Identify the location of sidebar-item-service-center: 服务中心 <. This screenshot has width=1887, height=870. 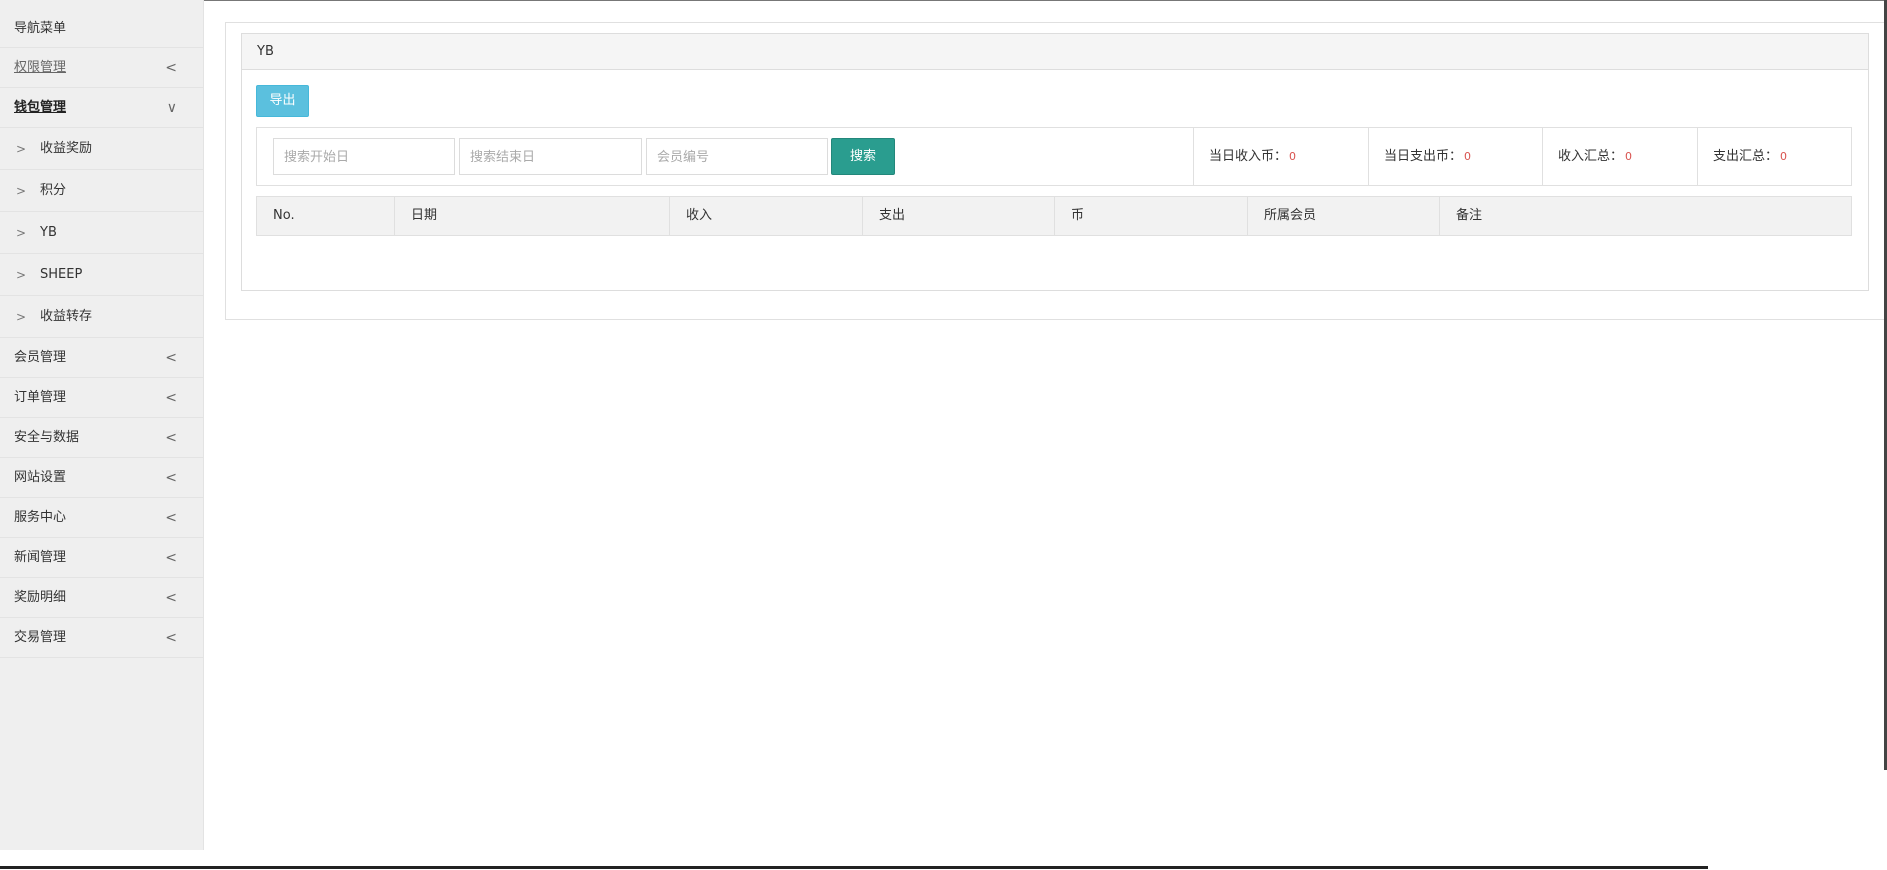
(101, 518).